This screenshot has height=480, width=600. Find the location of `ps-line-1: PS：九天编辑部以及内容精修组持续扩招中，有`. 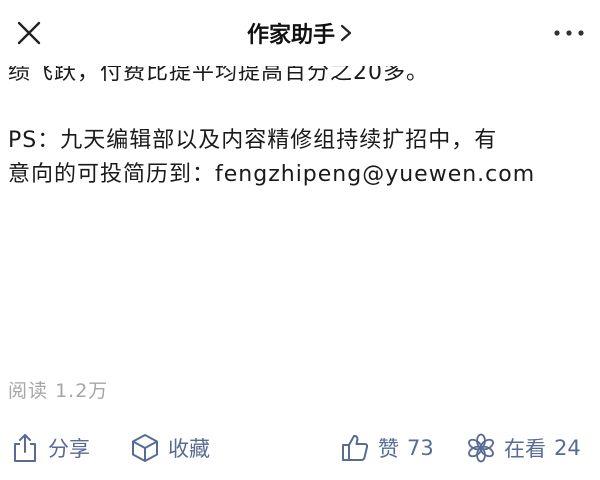

ps-line-1: PS：九天编辑部以及内容精修组持续扩招中，有 is located at coordinates (253, 140).